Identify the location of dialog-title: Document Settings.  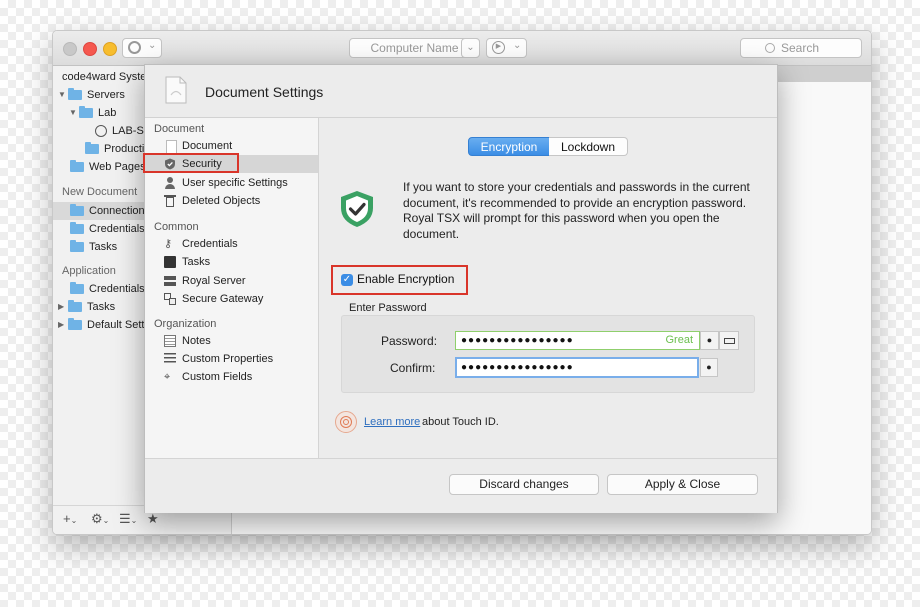
(264, 92).